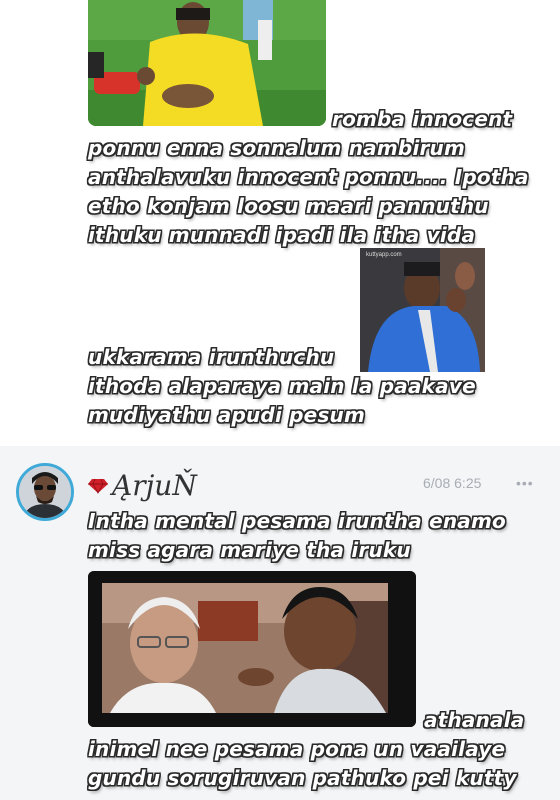  I want to click on post-text-line: Intha mental pesama iruntha enamo, so click(297, 521).